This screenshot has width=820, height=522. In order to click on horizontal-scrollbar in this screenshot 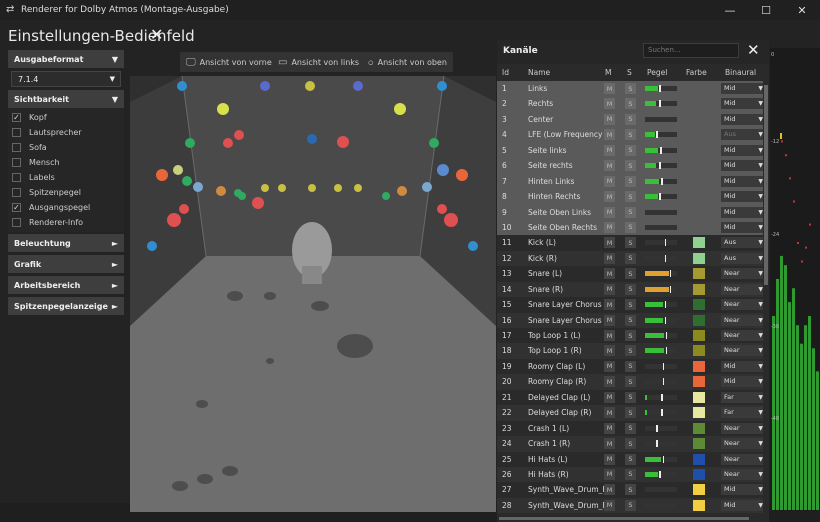, I will do `click(630, 518)`.